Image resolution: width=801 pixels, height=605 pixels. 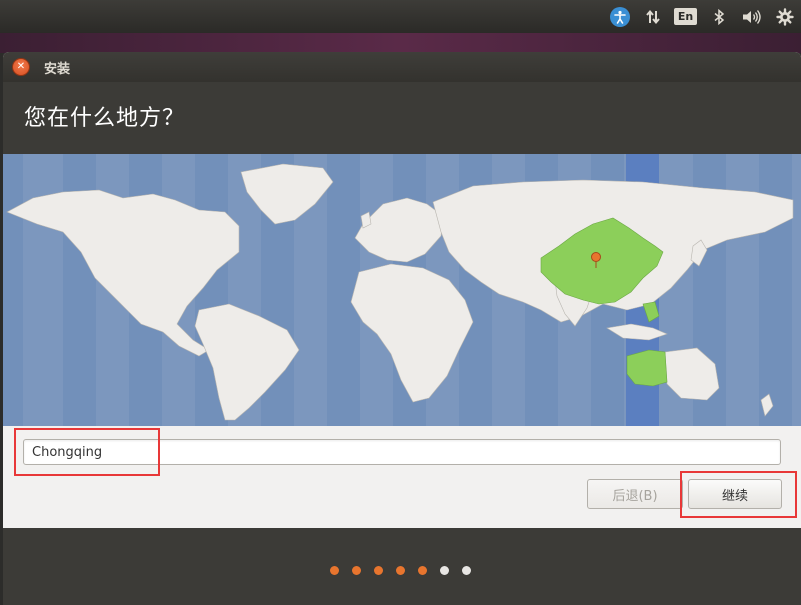 I want to click on accessibility-menu, so click(x=619, y=16).